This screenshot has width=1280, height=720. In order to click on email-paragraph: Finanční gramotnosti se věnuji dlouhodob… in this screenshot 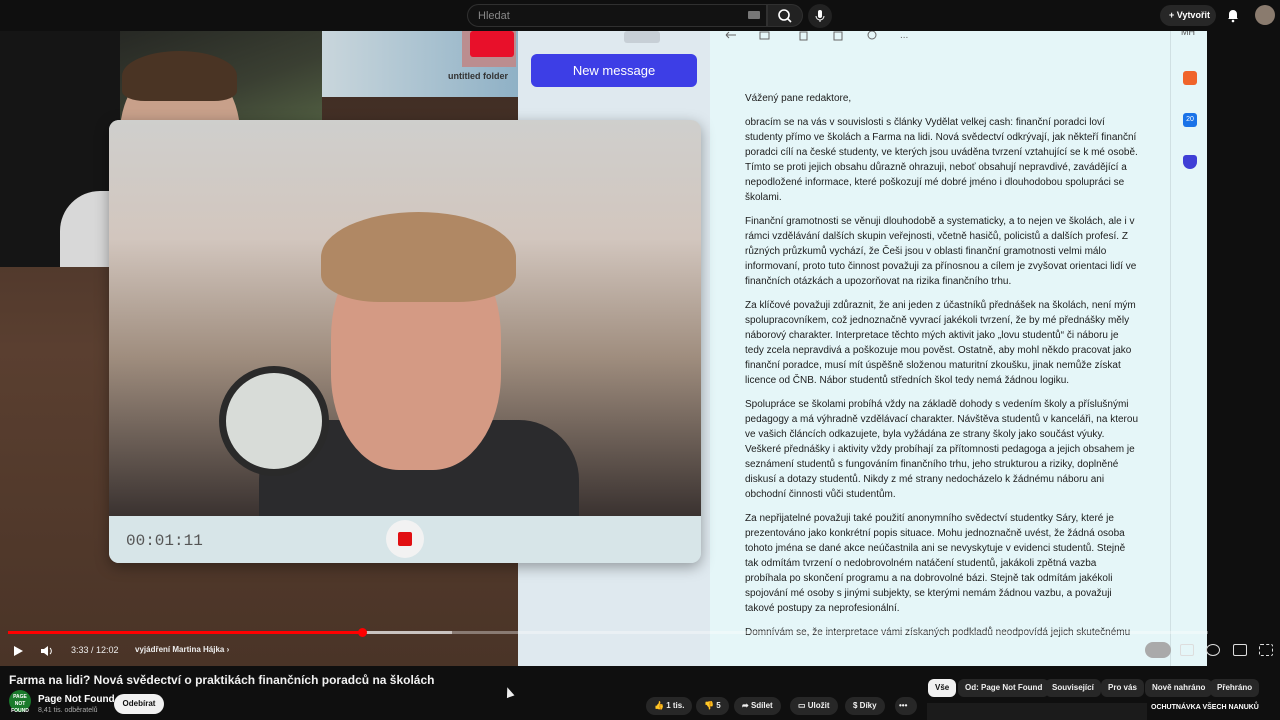, I will do `click(941, 251)`.